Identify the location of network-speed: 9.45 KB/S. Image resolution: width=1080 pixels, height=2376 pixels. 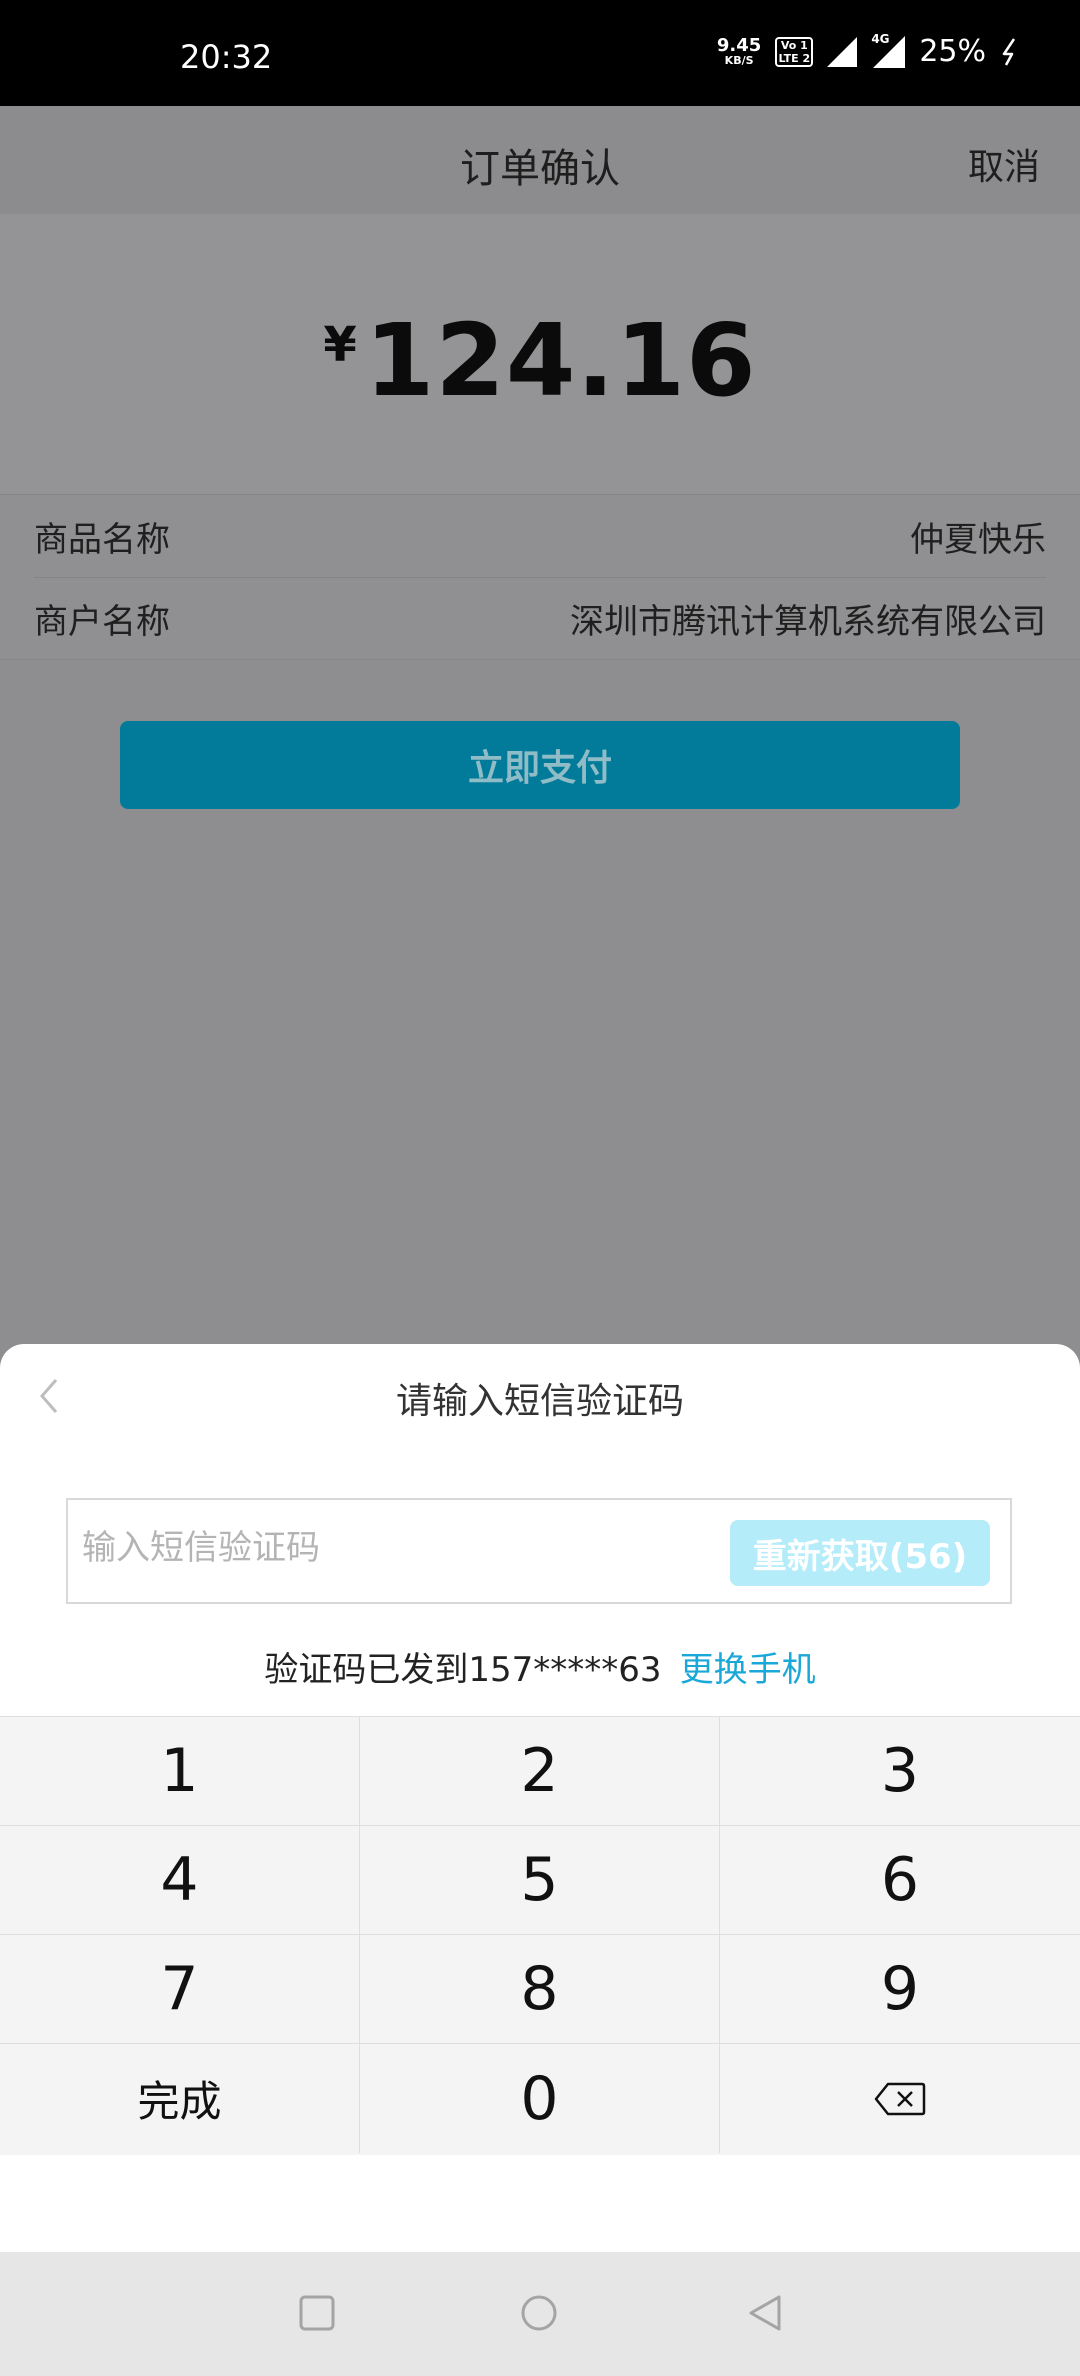
(739, 51).